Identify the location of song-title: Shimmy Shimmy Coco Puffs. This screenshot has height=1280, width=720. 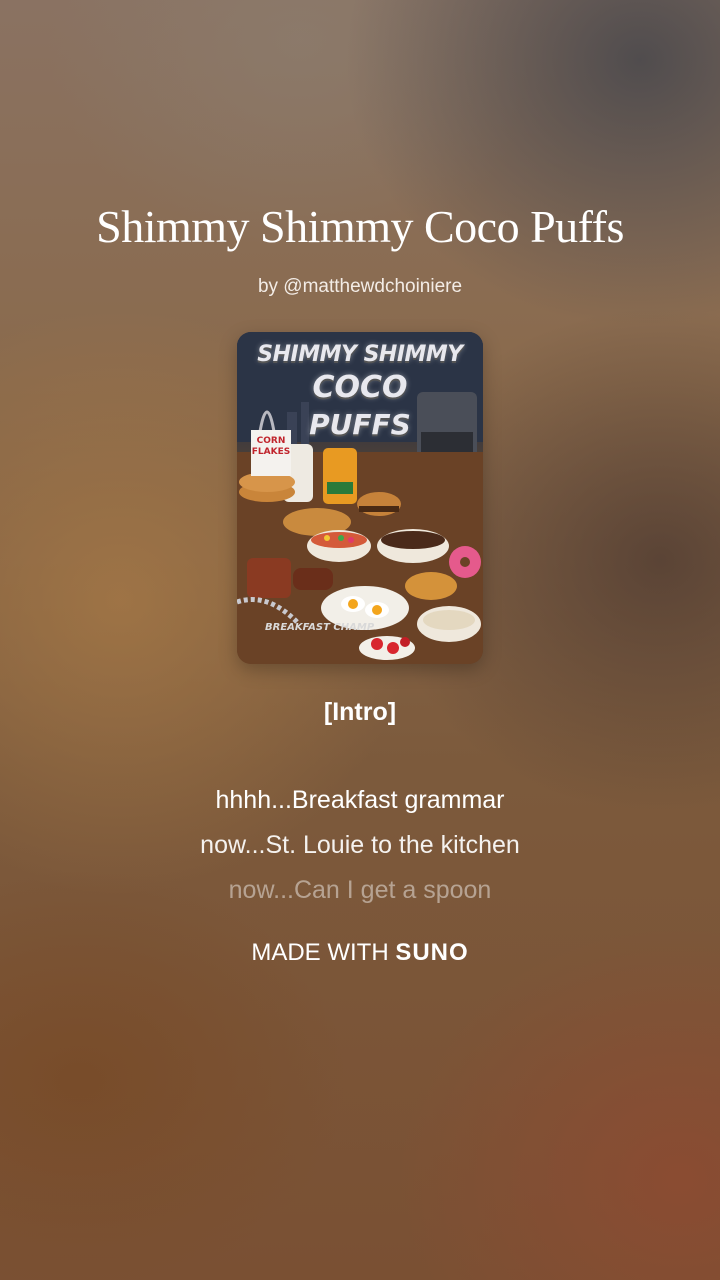
(360, 226).